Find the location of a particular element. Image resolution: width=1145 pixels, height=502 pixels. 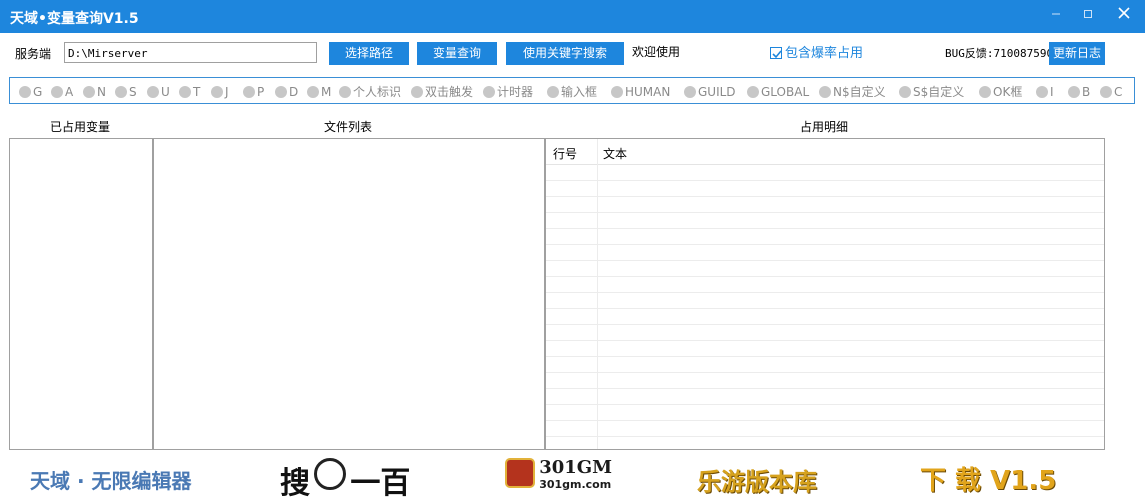

radio-option: T is located at coordinates (189, 92).